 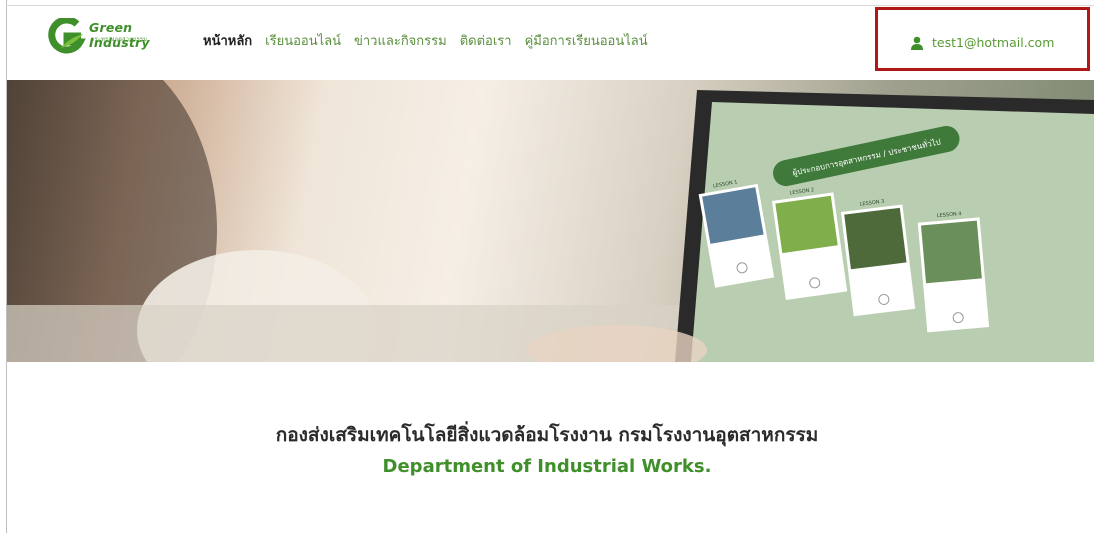 What do you see at coordinates (227, 40) in the screenshot?
I see `nav-home: หน้าหลัก` at bounding box center [227, 40].